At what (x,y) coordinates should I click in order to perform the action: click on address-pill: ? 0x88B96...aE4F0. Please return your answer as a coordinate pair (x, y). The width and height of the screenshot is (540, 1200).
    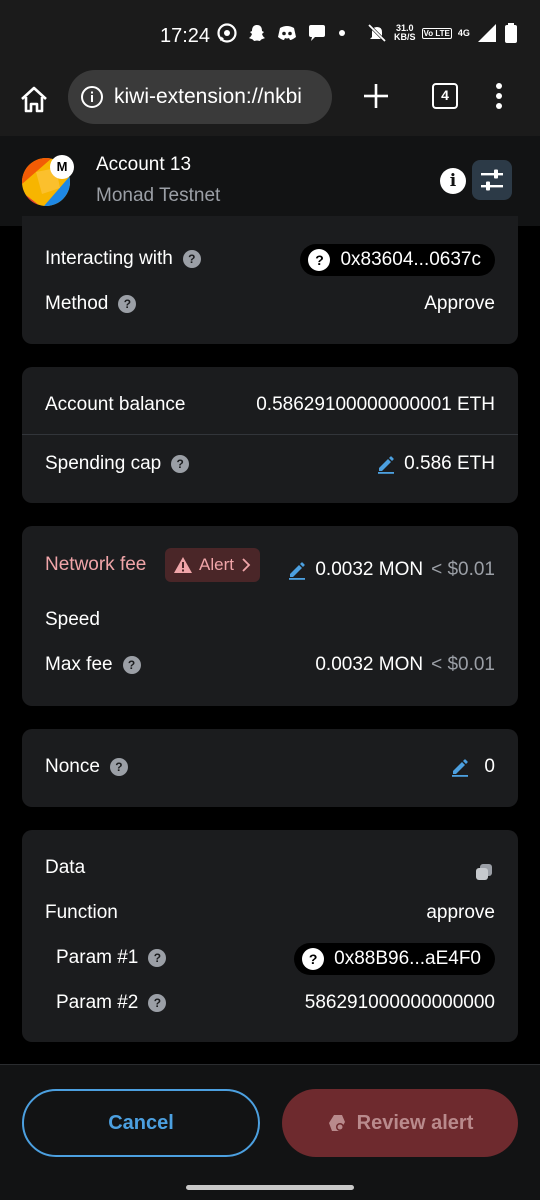
    Looking at the image, I should click on (394, 959).